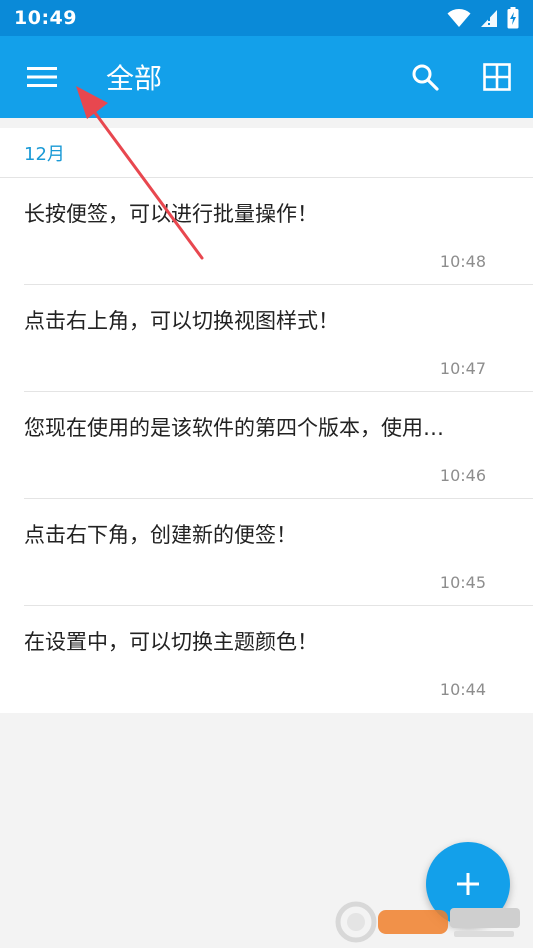 This screenshot has height=948, width=533. What do you see at coordinates (459, 18) in the screenshot?
I see `wifi-icon` at bounding box center [459, 18].